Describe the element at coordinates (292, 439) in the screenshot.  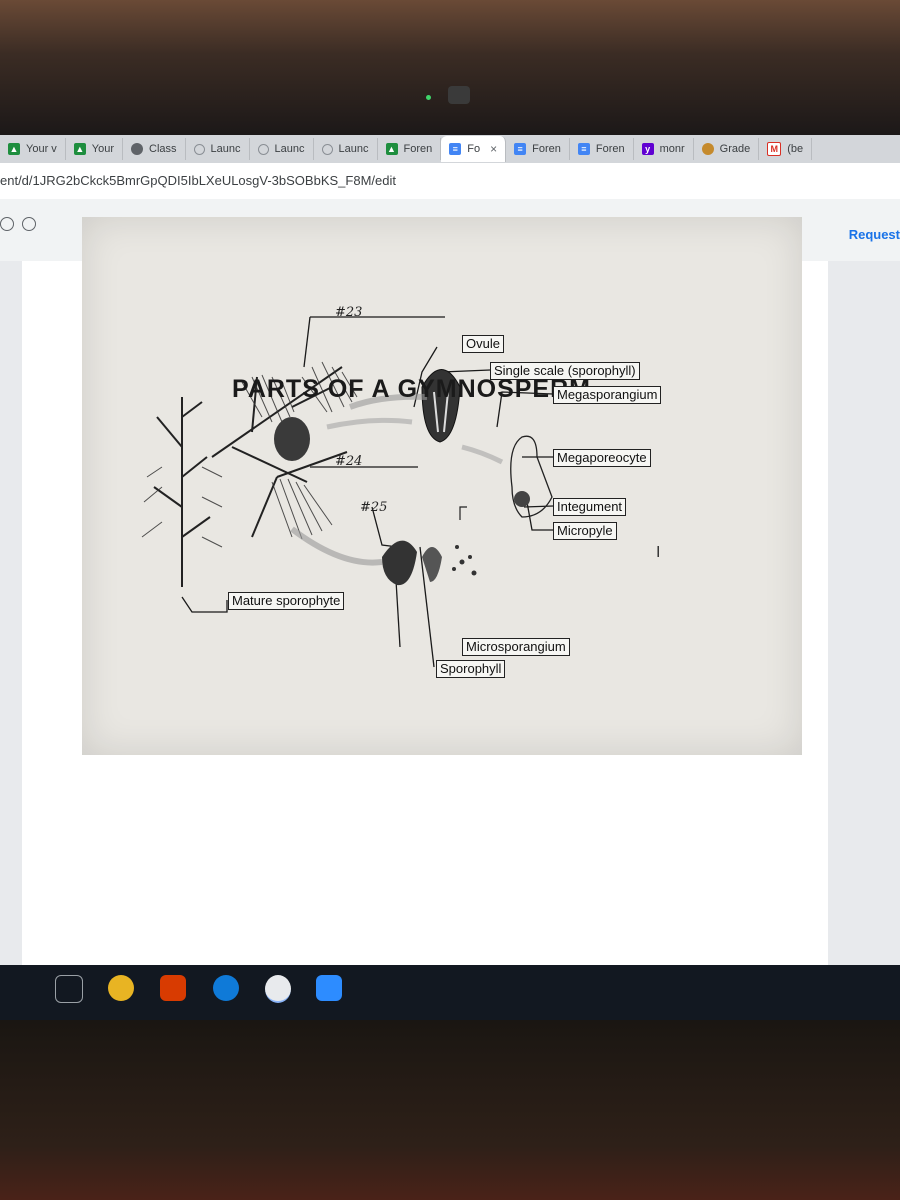
I see `seed-cone-icon` at that location.